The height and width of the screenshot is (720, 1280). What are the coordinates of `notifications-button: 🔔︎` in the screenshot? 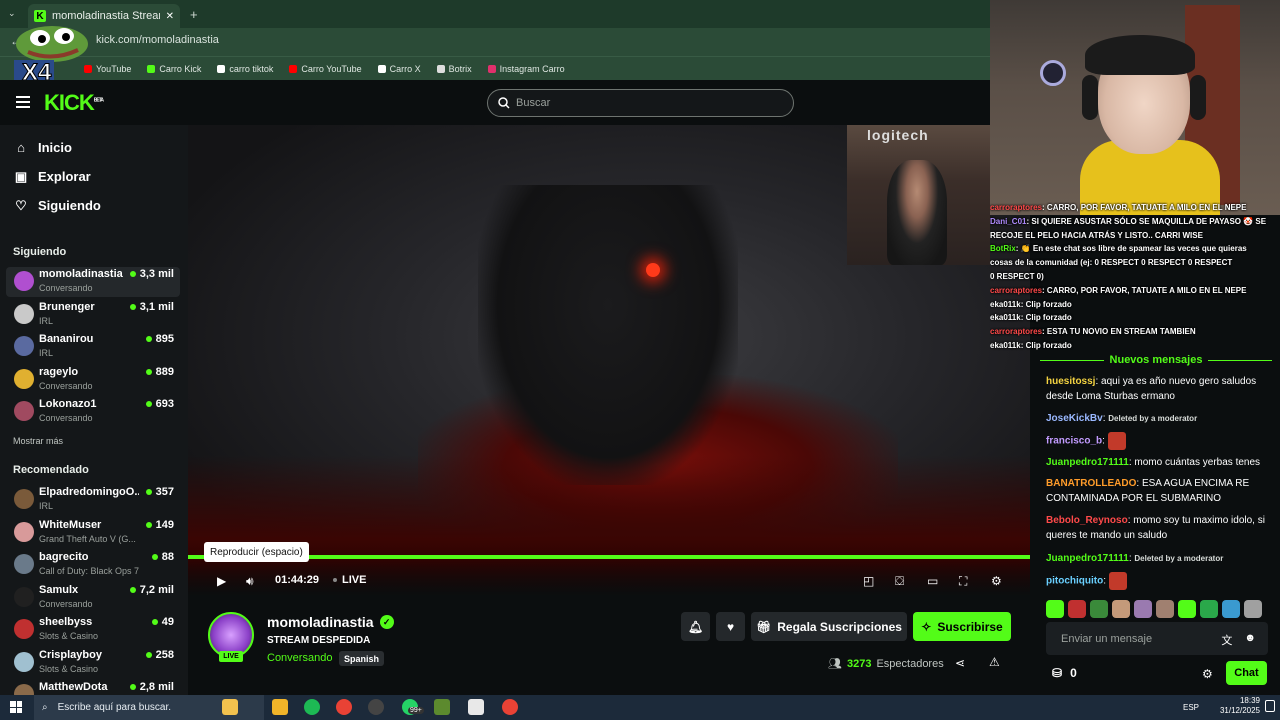 It's located at (695, 626).